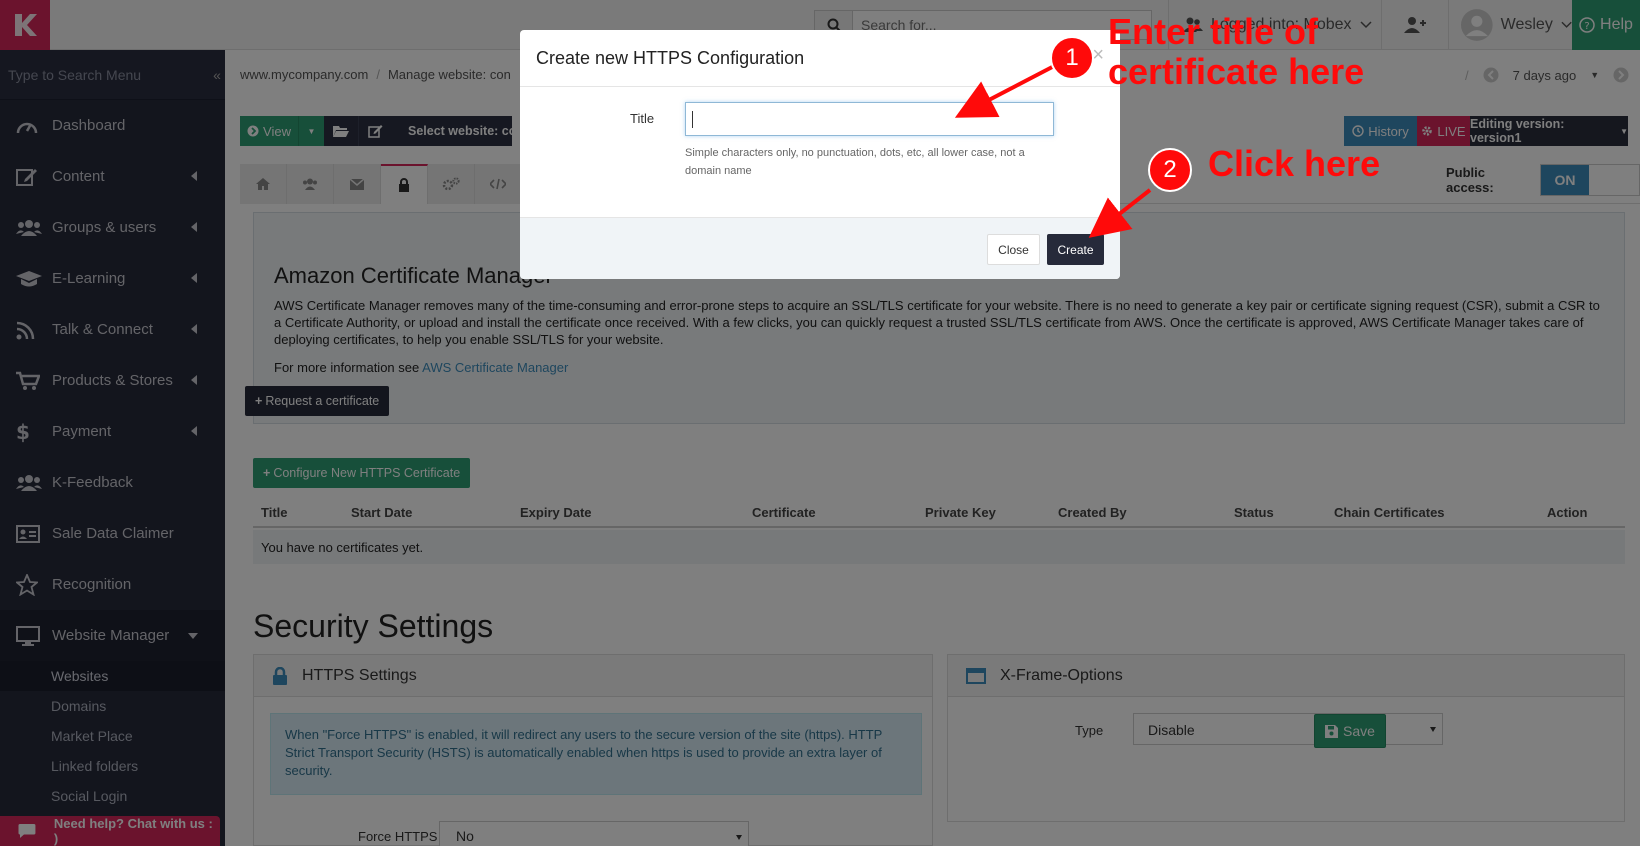 This screenshot has height=846, width=1640. What do you see at coordinates (1072, 58) in the screenshot?
I see `step-1-badge: 1` at bounding box center [1072, 58].